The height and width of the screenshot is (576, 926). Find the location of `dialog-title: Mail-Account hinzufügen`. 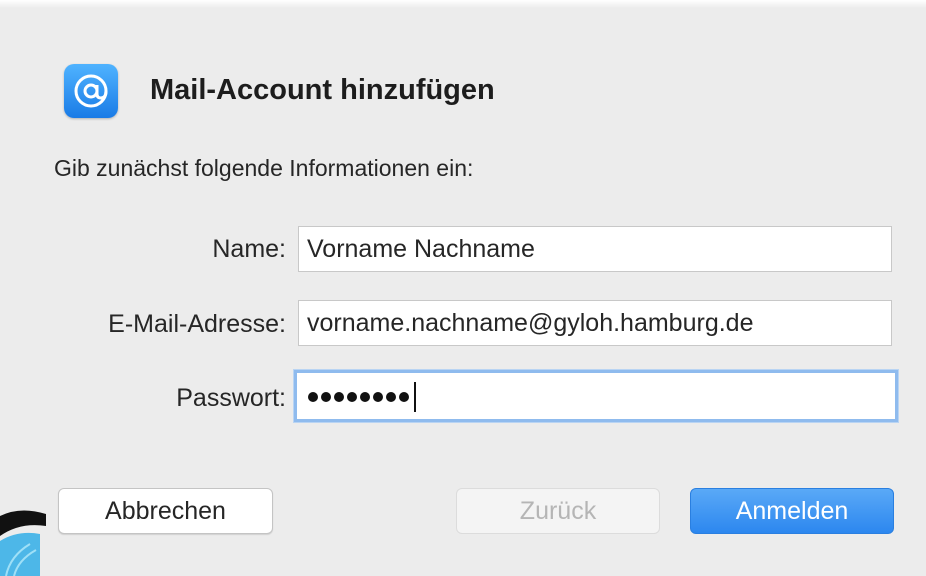

dialog-title: Mail-Account hinzufügen is located at coordinates (322, 90).